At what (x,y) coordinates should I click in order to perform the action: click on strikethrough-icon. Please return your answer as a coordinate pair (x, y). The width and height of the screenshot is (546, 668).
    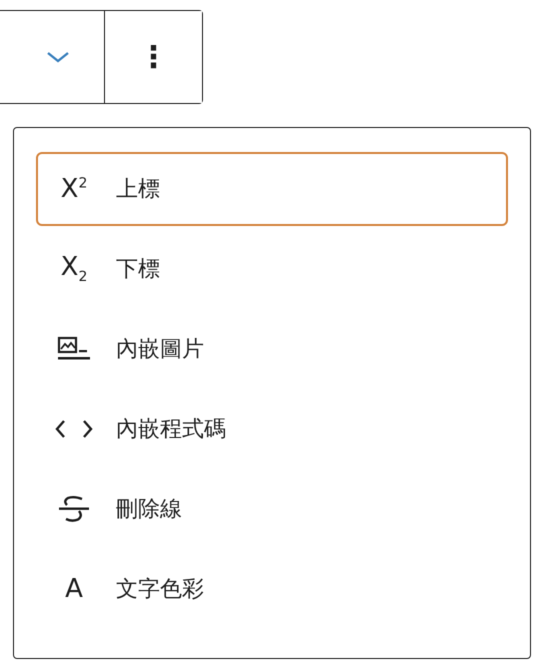
    Looking at the image, I should click on (74, 509).